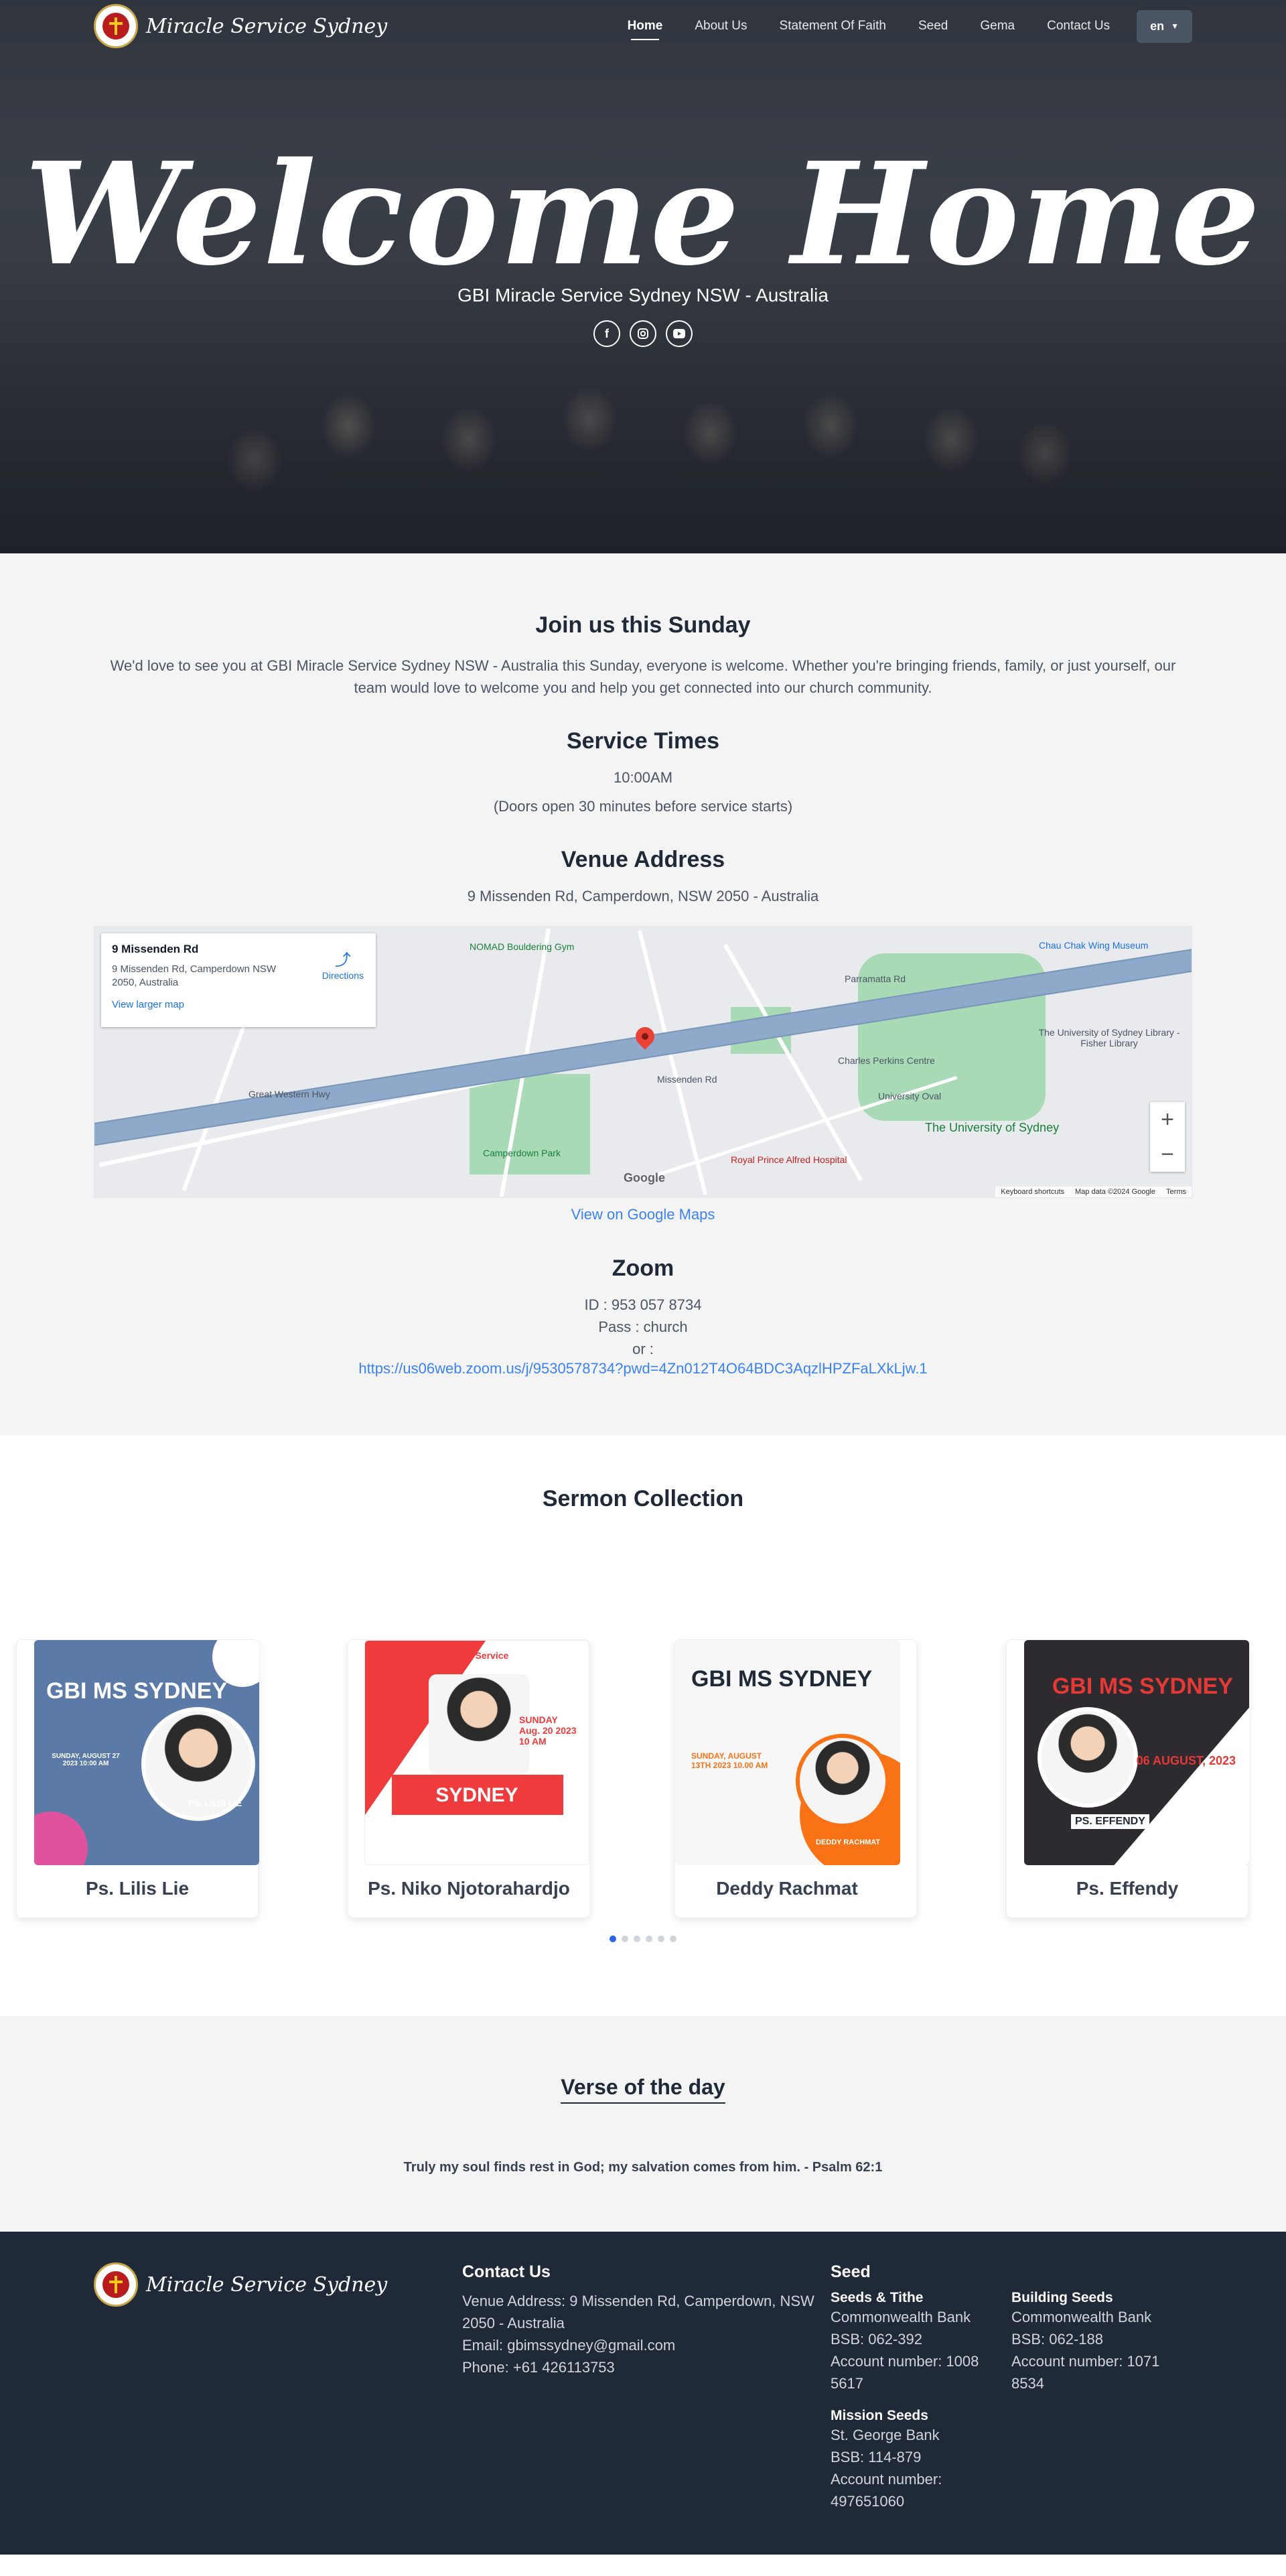 The image size is (1286, 2576). Describe the element at coordinates (933, 26) in the screenshot. I see `nav-link-seed: Seed` at that location.